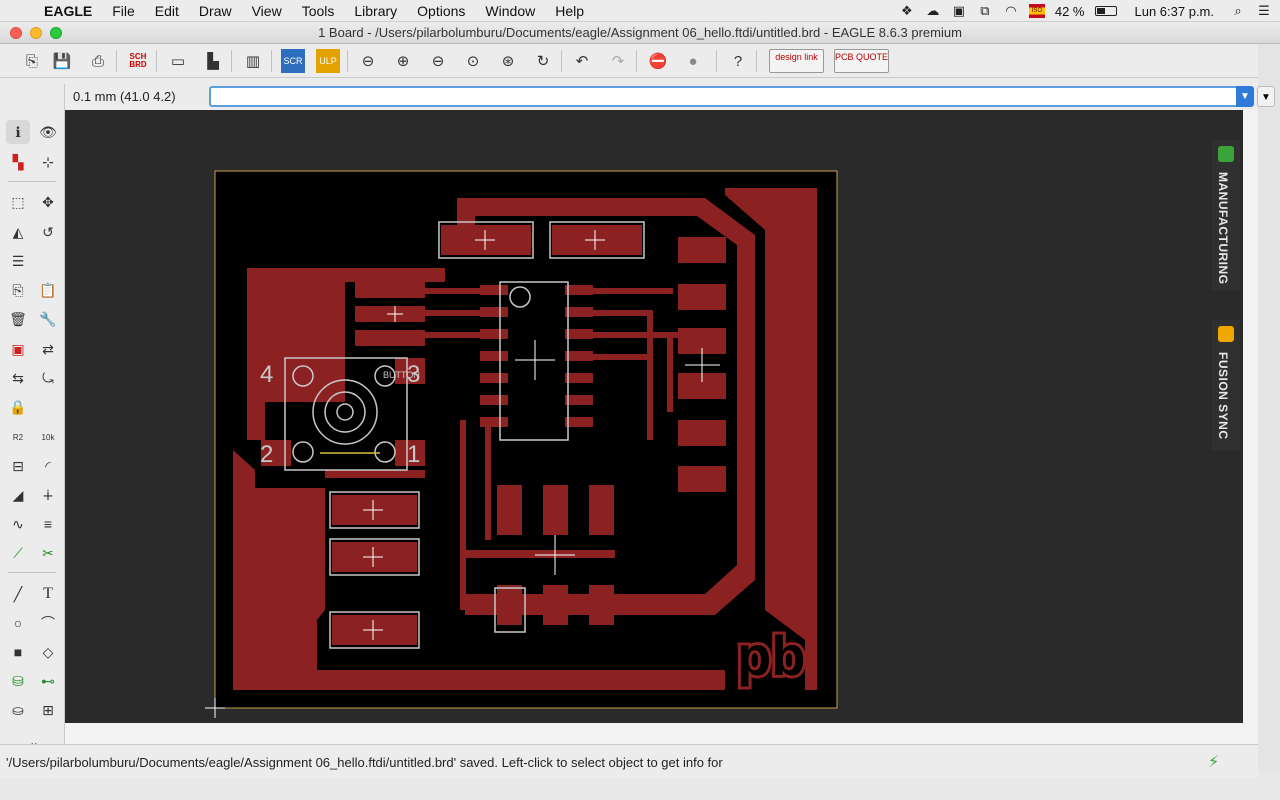 The image size is (1280, 800). What do you see at coordinates (293, 61) in the screenshot?
I see `script-button: SCR` at bounding box center [293, 61].